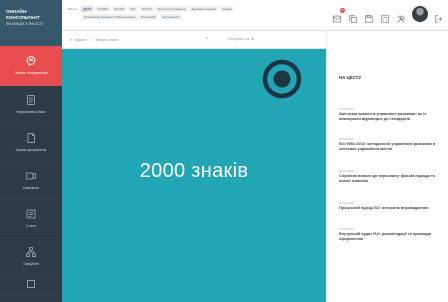 Image resolution: width=448 pixels, height=302 pixels. What do you see at coordinates (25, 23) in the screenshot?
I see `logo-subtitle: ФАХІВЦЯ З ЯКОСТІ` at bounding box center [25, 23].